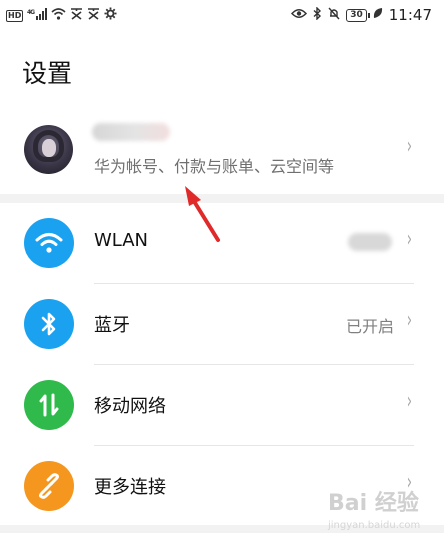 This screenshot has width=444, height=541. What do you see at coordinates (31, 12) in the screenshot?
I see `svg-text: 4G` at bounding box center [31, 12].